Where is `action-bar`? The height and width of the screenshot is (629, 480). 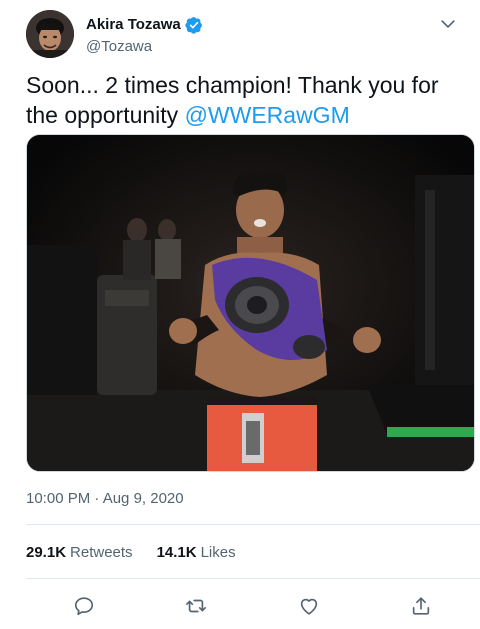
action-bar is located at coordinates (253, 606).